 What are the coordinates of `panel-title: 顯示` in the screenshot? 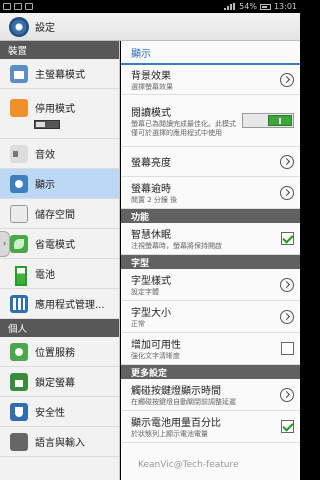 It's located at (210, 53).